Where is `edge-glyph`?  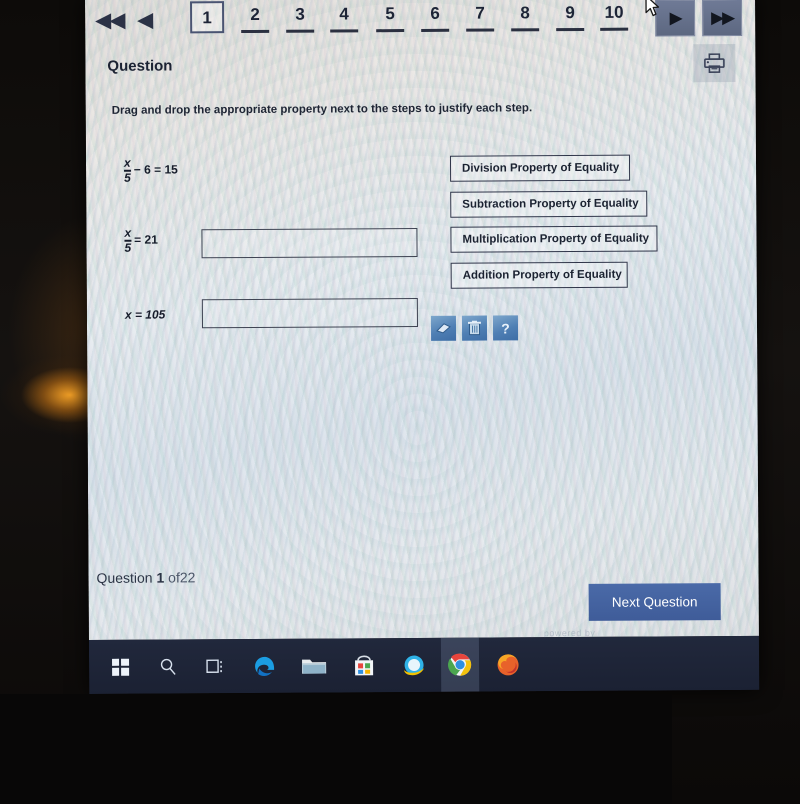 edge-glyph is located at coordinates (265, 666).